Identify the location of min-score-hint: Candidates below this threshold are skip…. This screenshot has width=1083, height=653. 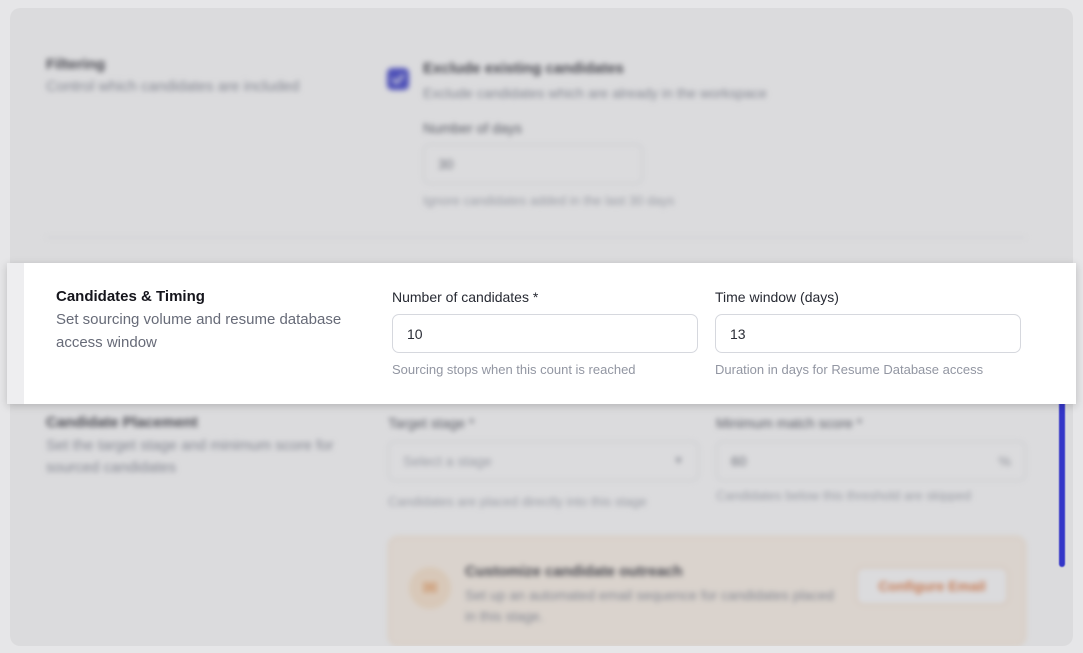
(844, 495).